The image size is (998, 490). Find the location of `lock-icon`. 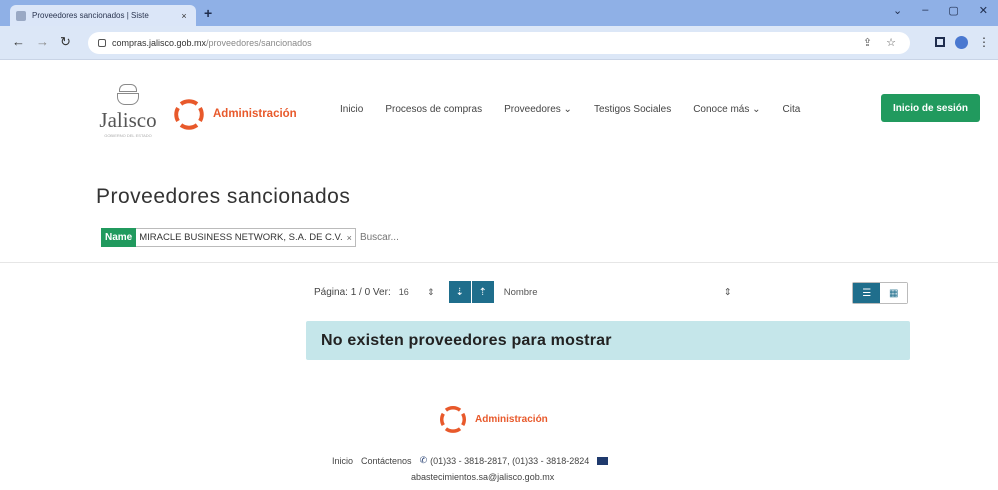

lock-icon is located at coordinates (102, 43).